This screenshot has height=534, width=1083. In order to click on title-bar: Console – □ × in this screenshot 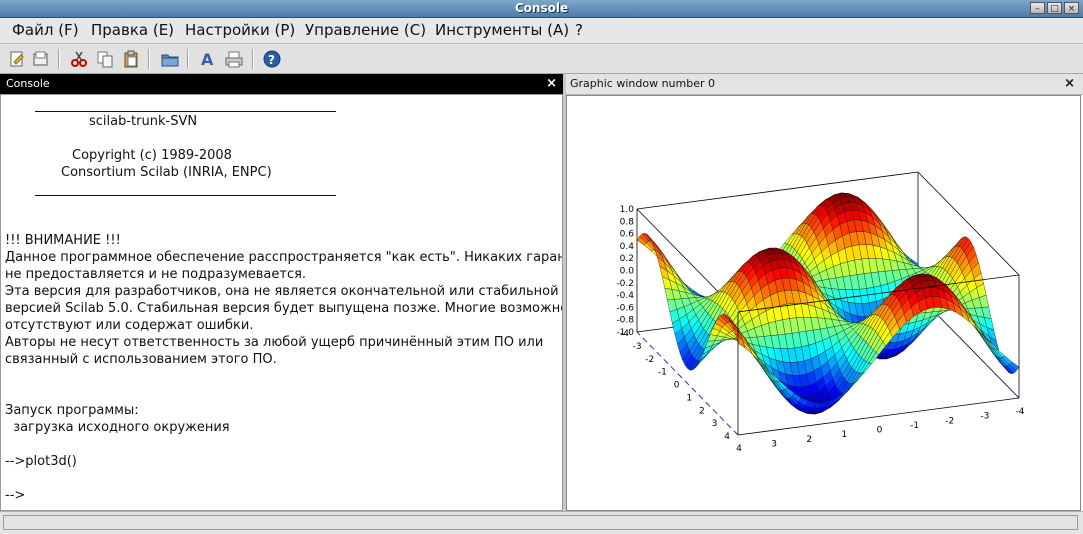, I will do `click(541, 9)`.